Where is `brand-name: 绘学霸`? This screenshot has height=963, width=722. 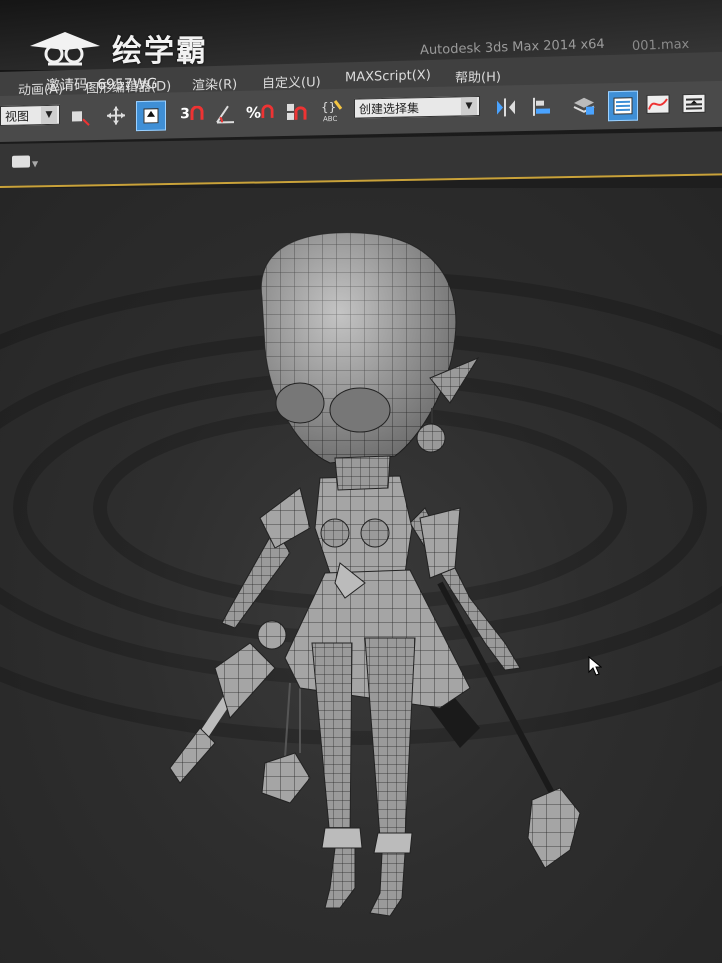
brand-name: 绘学霸 is located at coordinates (160, 51).